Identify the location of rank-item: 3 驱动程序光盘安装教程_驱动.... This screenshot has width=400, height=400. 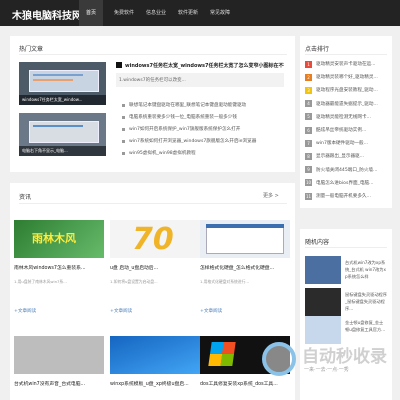
(341, 90).